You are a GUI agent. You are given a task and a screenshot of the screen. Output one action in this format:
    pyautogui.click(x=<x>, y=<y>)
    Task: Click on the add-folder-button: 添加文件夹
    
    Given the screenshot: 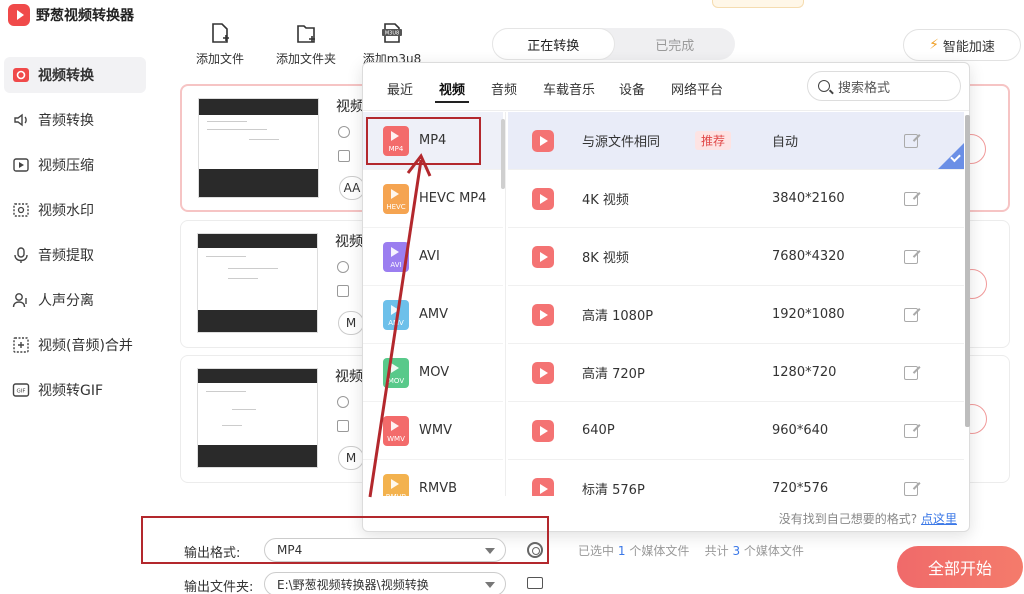 What is the action you would take?
    pyautogui.click(x=306, y=44)
    